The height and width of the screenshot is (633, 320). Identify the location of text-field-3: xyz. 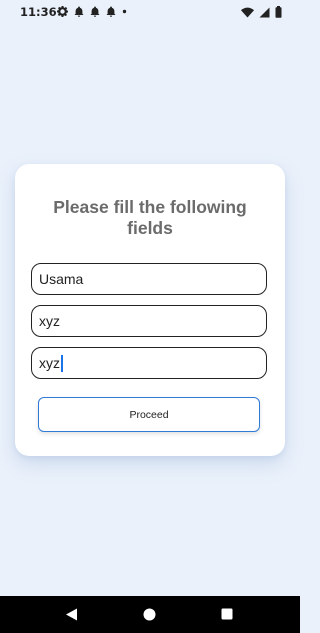
(149, 363).